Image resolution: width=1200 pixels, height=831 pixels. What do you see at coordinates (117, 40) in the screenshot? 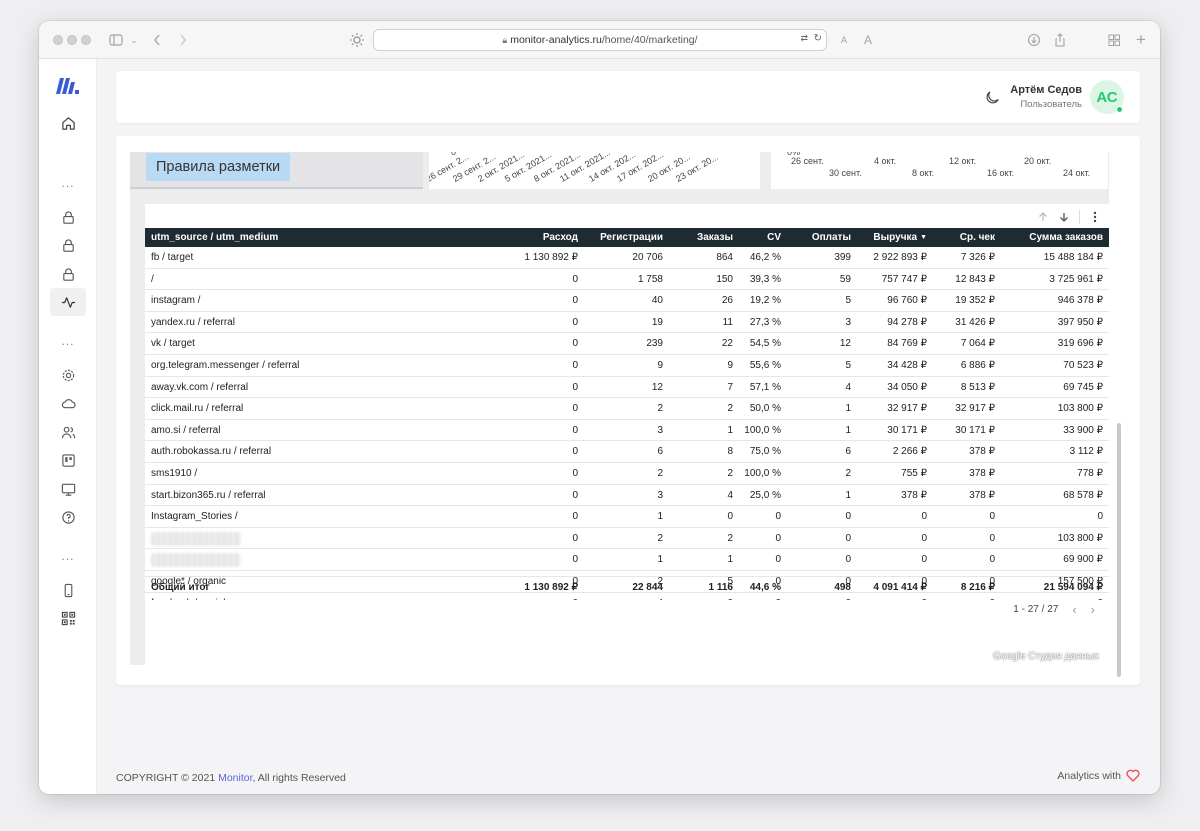
I see `sidebar-toggle-icon` at bounding box center [117, 40].